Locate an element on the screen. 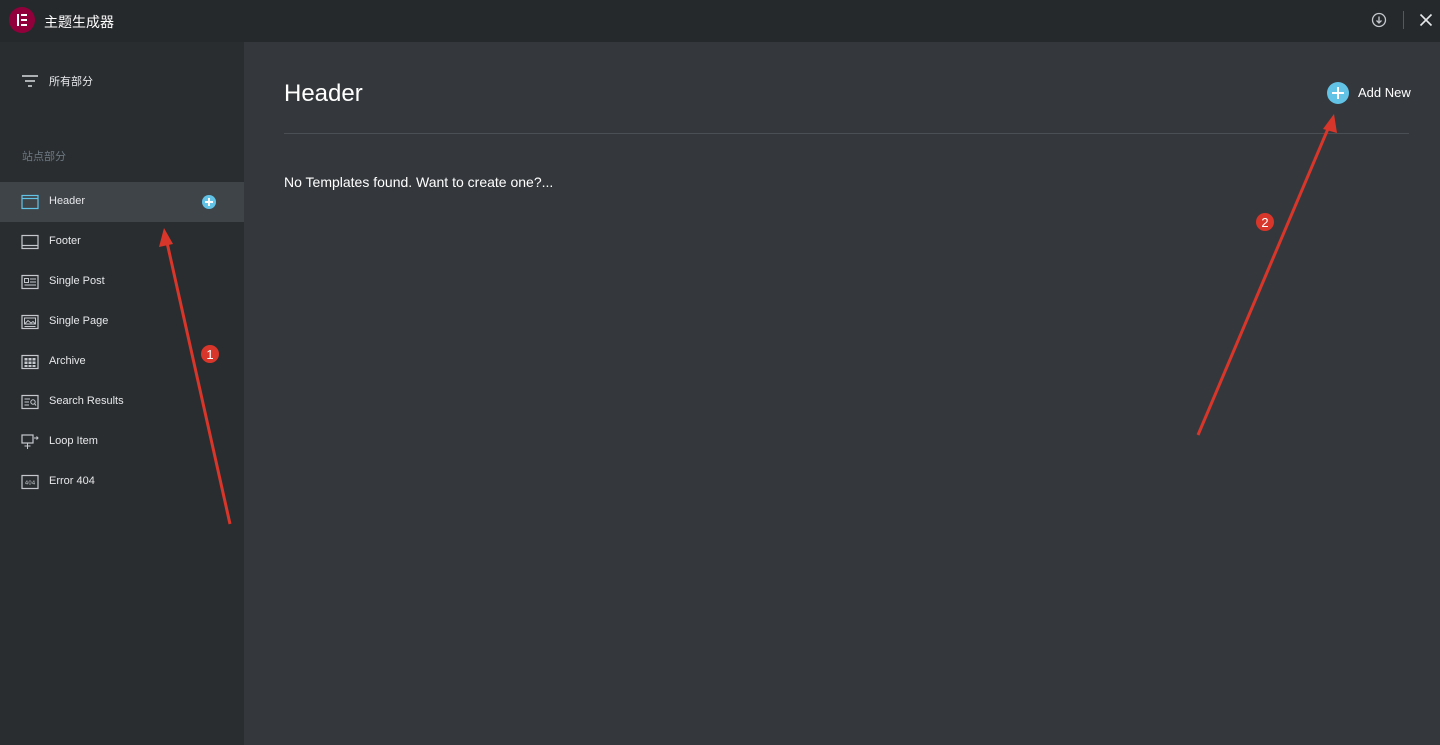 The width and height of the screenshot is (1440, 745). search-results-icon is located at coordinates (30, 402).